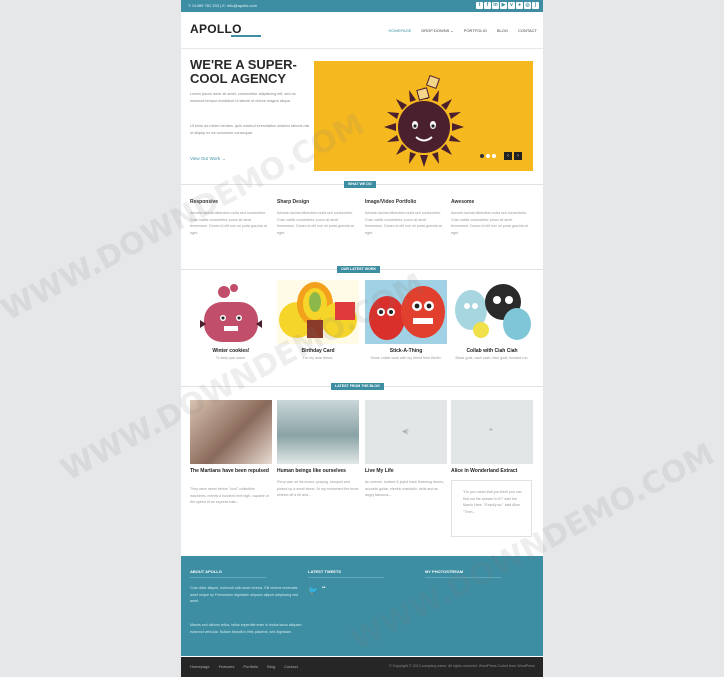  Describe the element at coordinates (231, 471) in the screenshot. I see `blog-post-title: The Martians have been repulsed` at that location.